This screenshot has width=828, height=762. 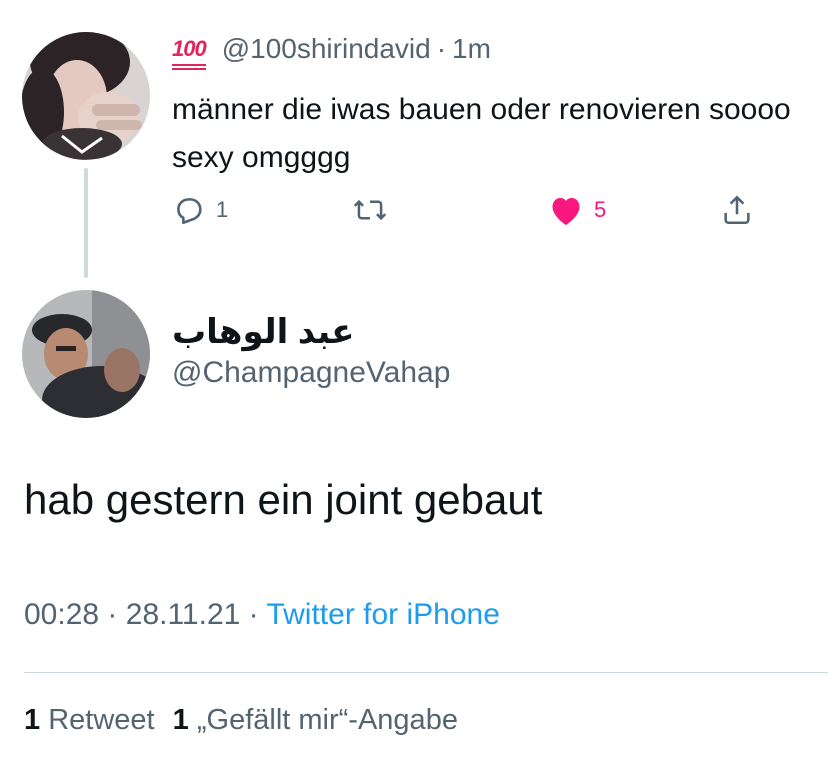 What do you see at coordinates (180, 720) in the screenshot?
I see `likes-count: 1` at bounding box center [180, 720].